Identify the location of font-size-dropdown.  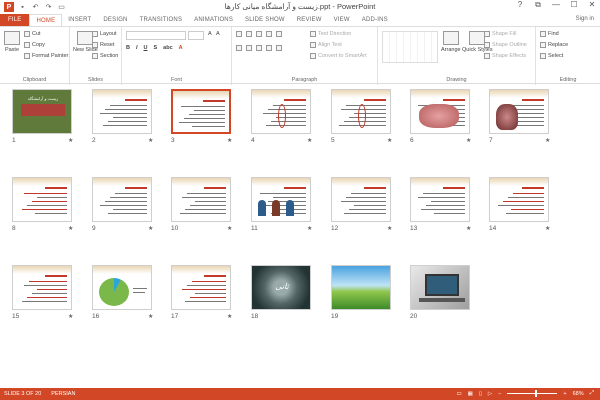
(196, 35).